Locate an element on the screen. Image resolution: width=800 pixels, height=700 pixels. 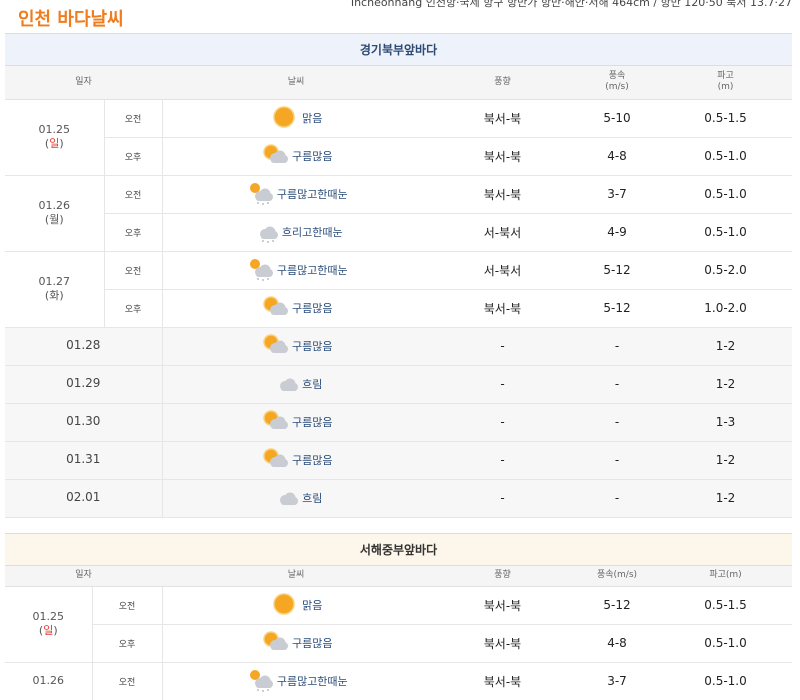
table-row: 01.29 흐림 - -1-2 is located at coordinates (398, 384).